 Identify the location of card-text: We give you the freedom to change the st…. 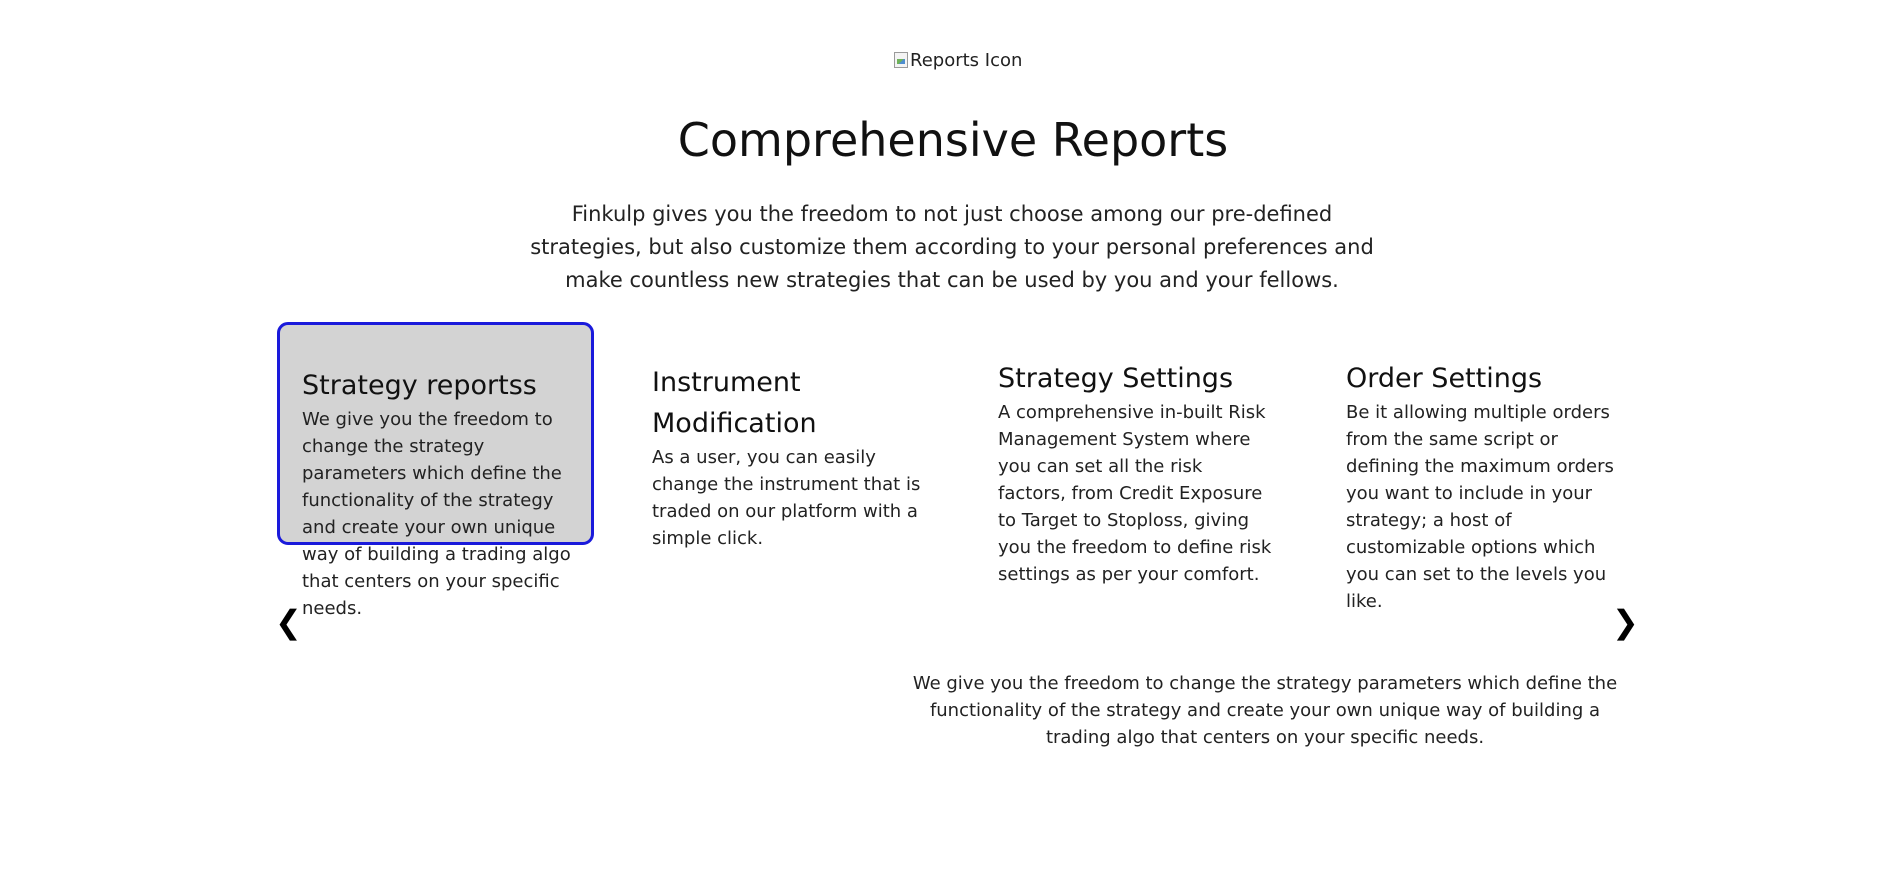
(436, 514).